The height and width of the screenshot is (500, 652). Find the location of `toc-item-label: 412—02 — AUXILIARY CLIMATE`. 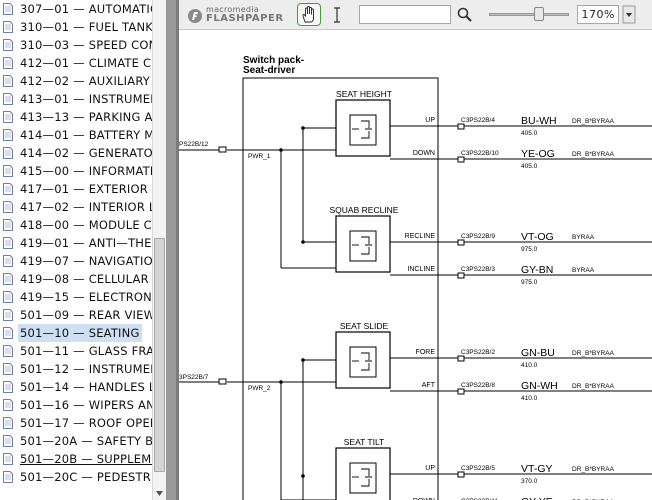

toc-item-label: 412—02 — AUXILIARY CLIMATE is located at coordinates (86, 81).